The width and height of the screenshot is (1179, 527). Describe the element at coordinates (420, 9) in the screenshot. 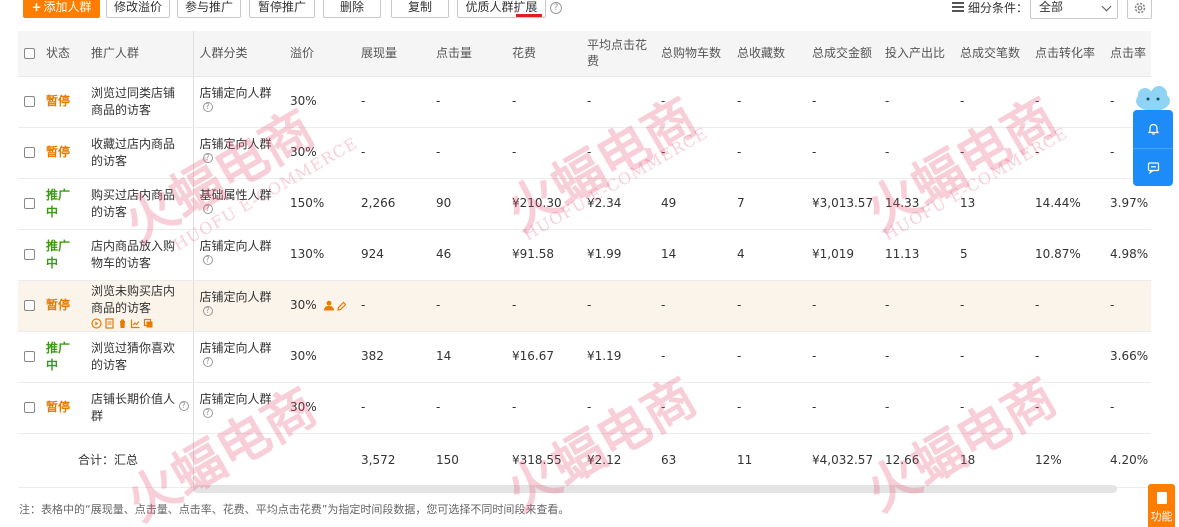

I see `copy-button: 复制` at that location.